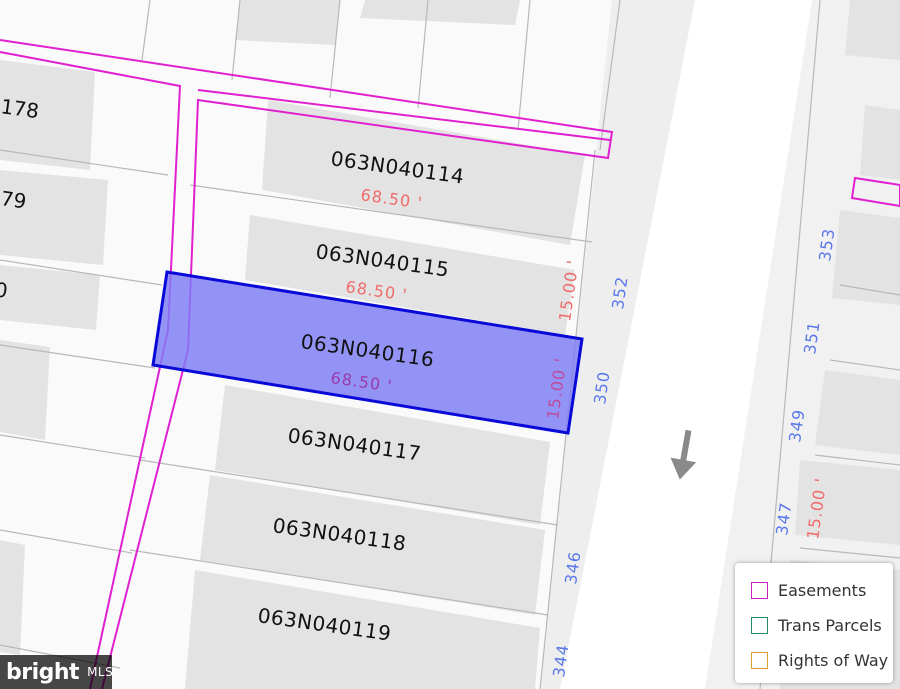  What do you see at coordinates (759, 590) in the screenshot?
I see `legend-swatch-easements` at bounding box center [759, 590].